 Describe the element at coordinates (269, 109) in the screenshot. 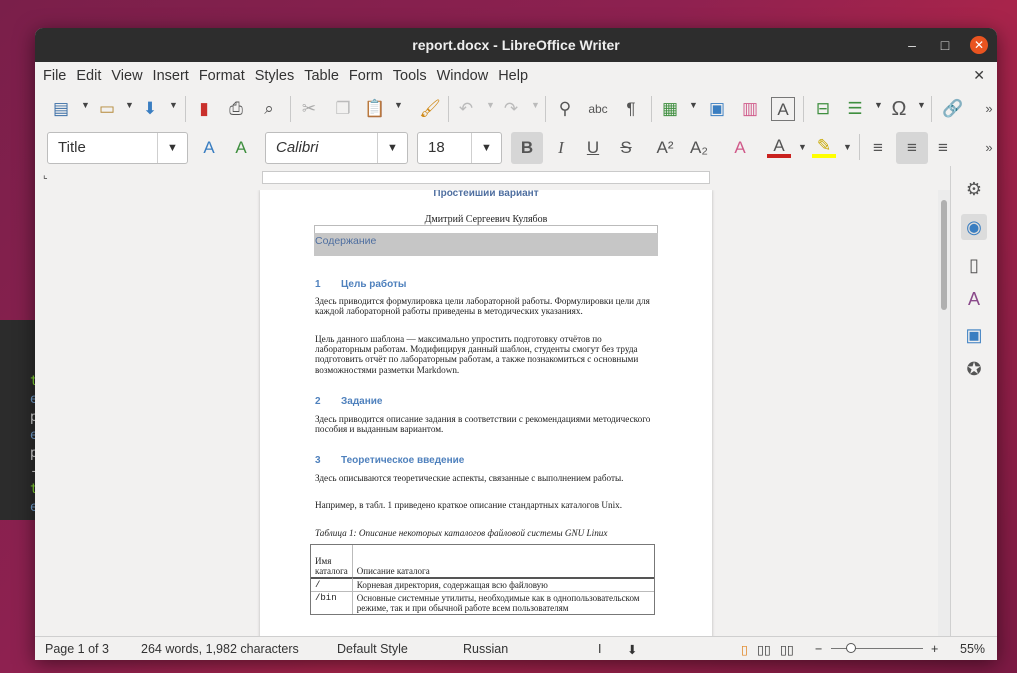

I see `print-preview-icon: ⌕` at that location.